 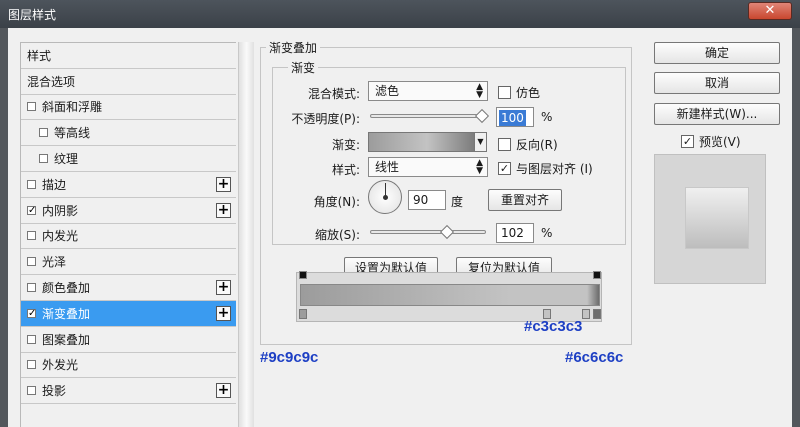 What do you see at coordinates (528, 93) in the screenshot?
I see `dither-label: 仿色` at bounding box center [528, 93].